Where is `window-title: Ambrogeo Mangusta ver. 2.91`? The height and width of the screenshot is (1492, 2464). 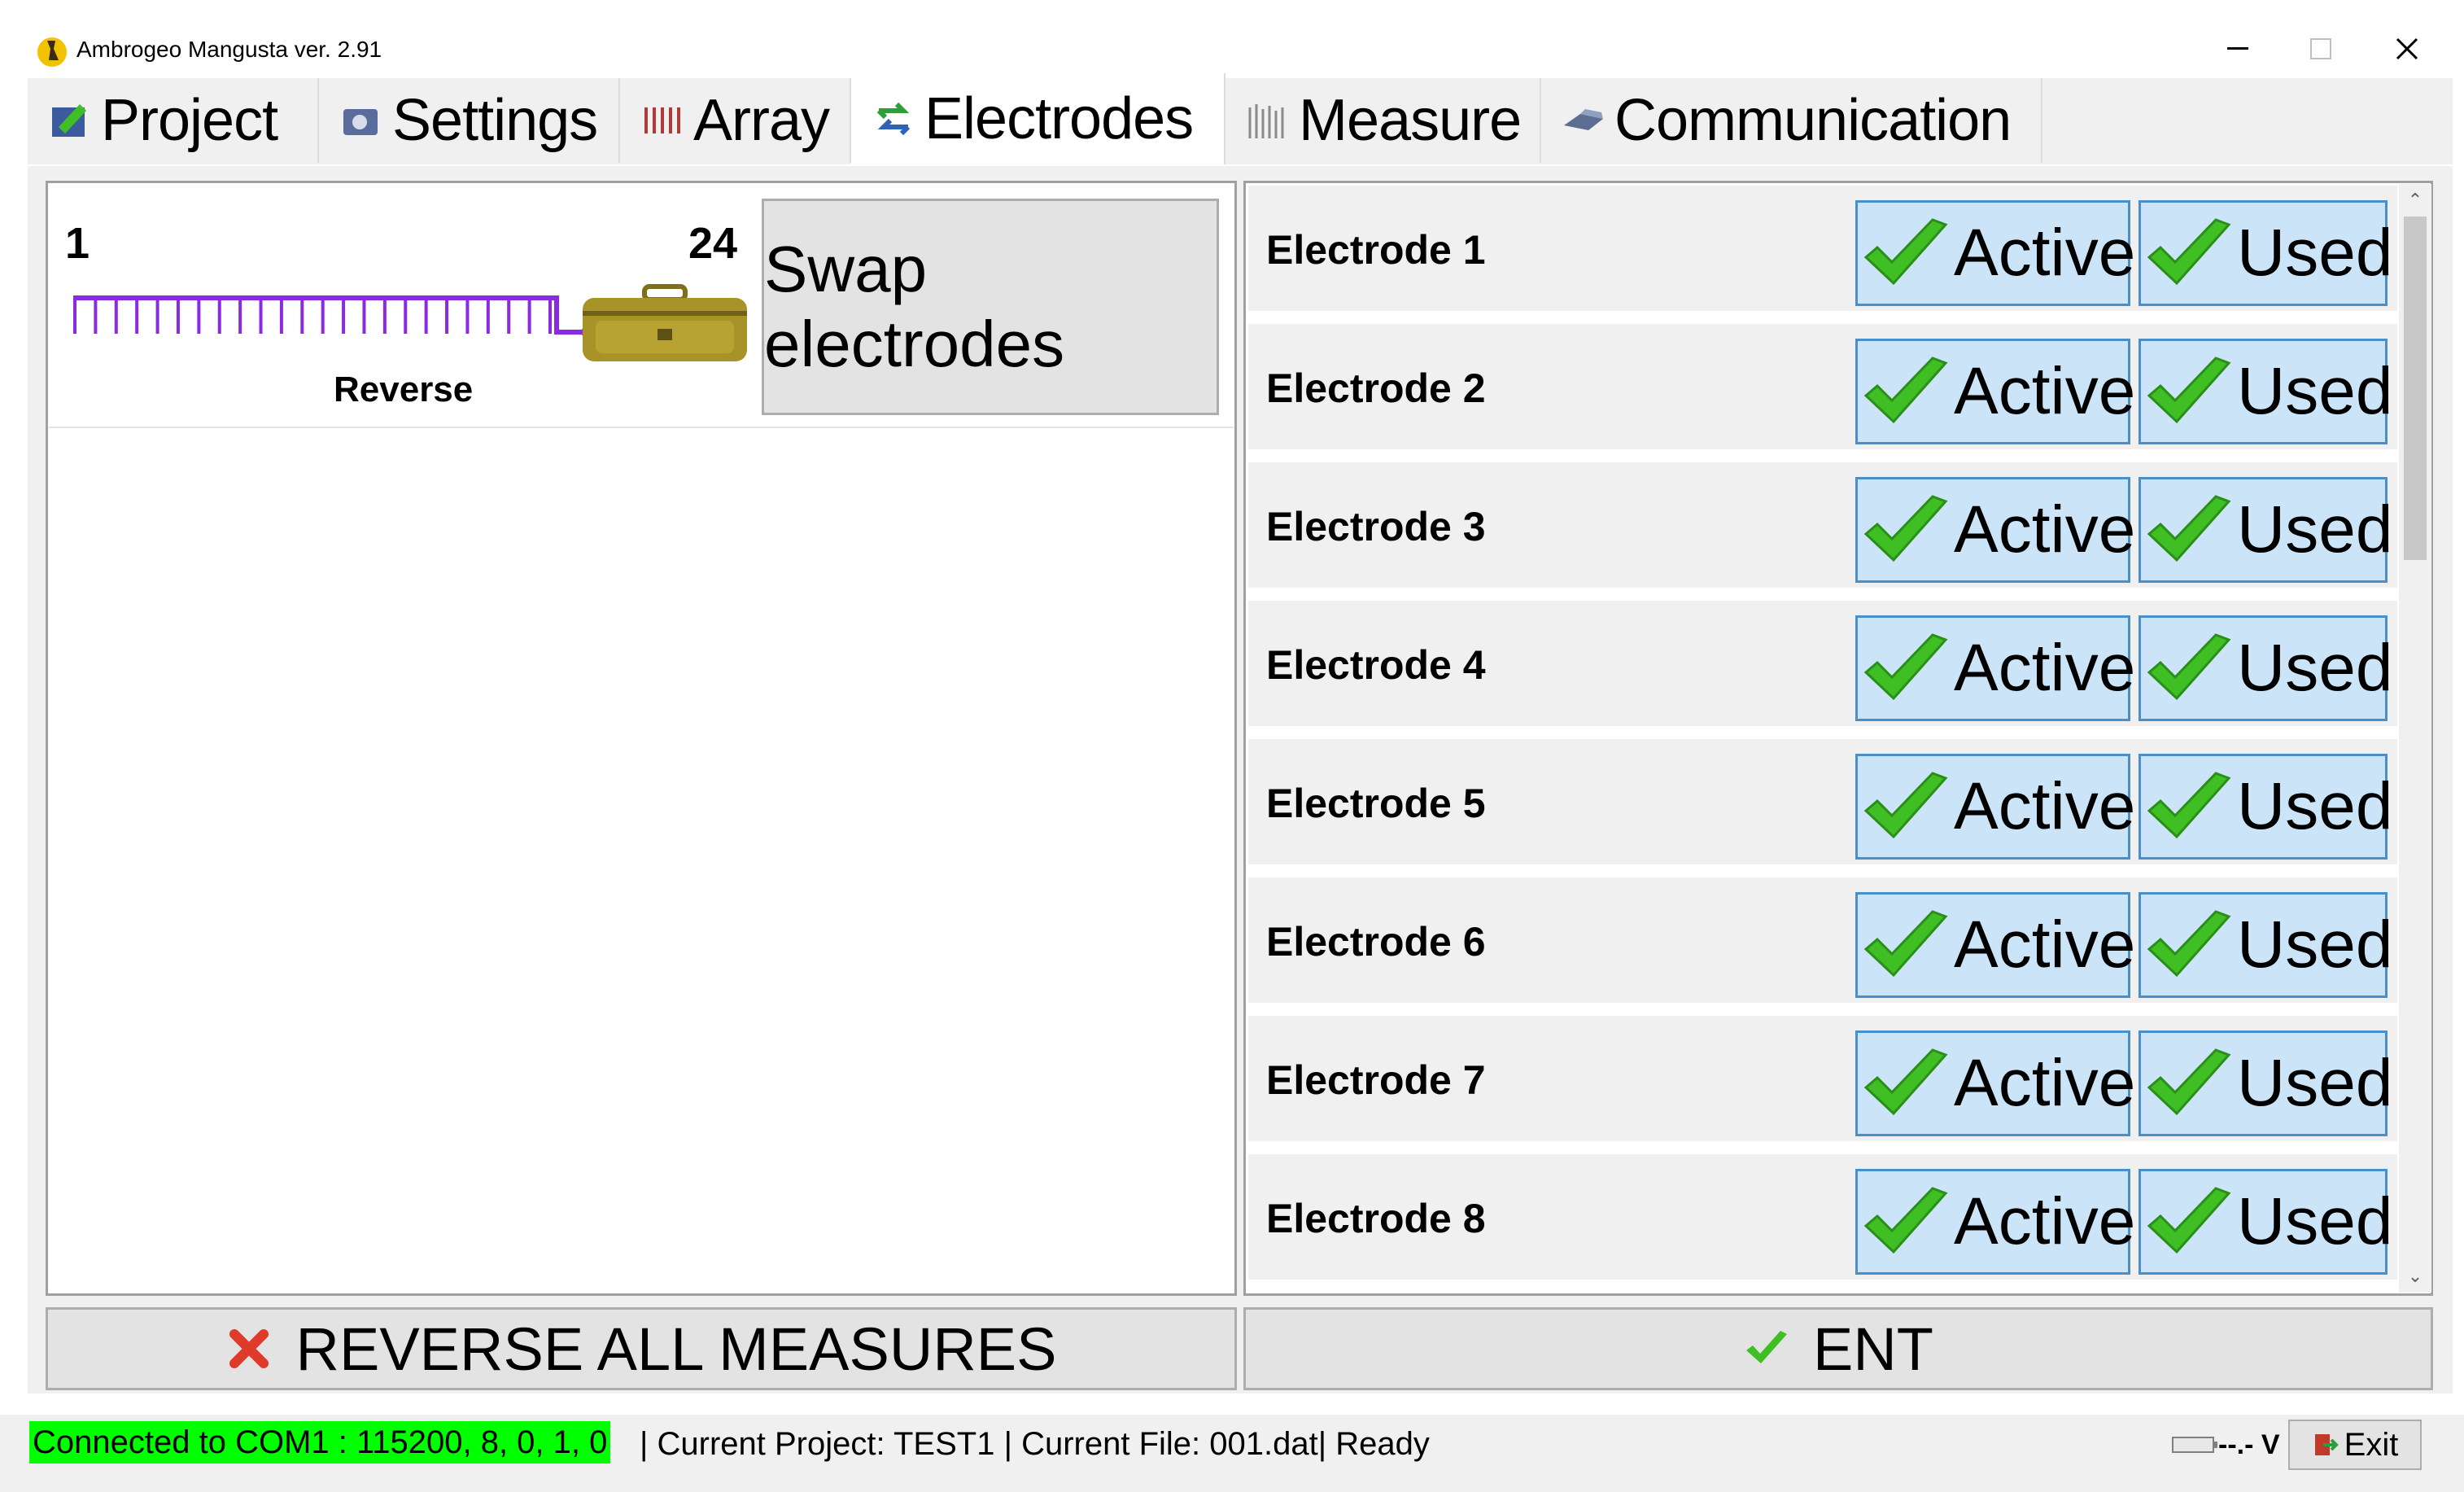
window-title: Ambrogeo Mangusta ver. 2.91 is located at coordinates (229, 49).